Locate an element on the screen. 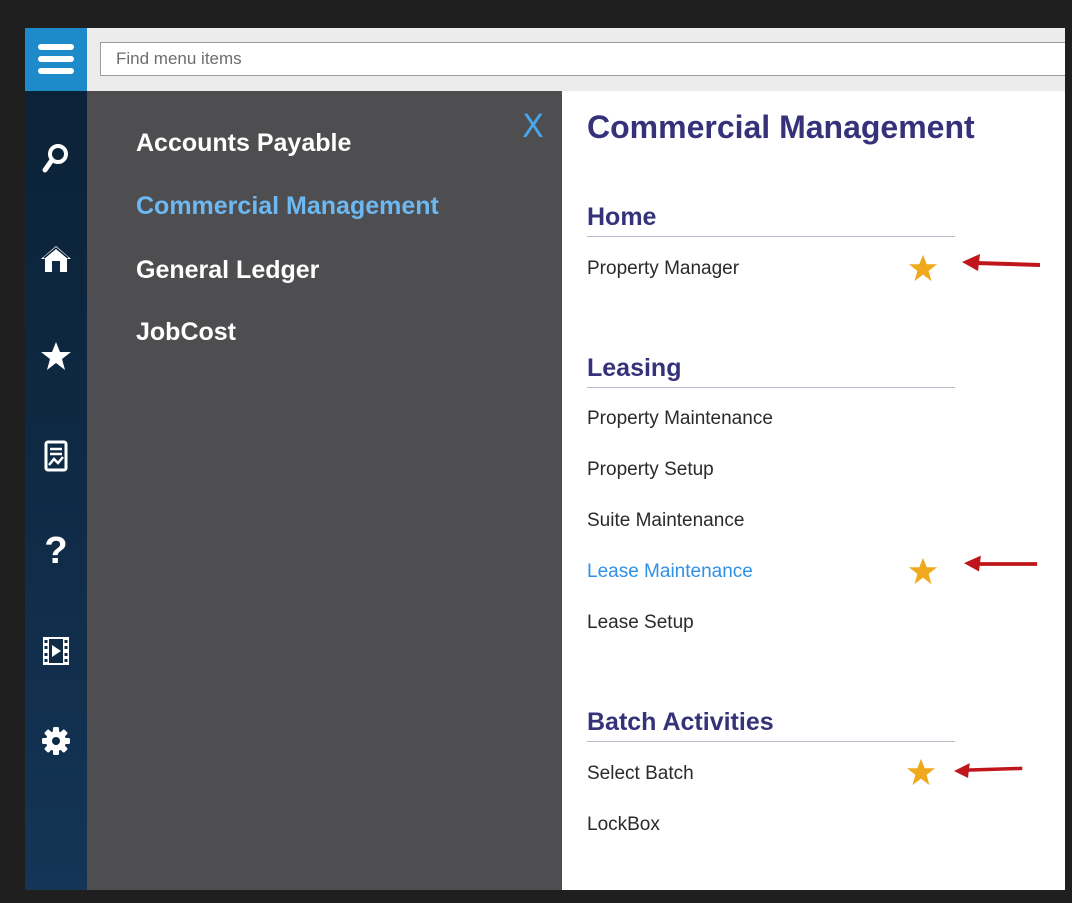  menu-item-lease-maintenance: Lease Maintenance is located at coordinates (670, 572).